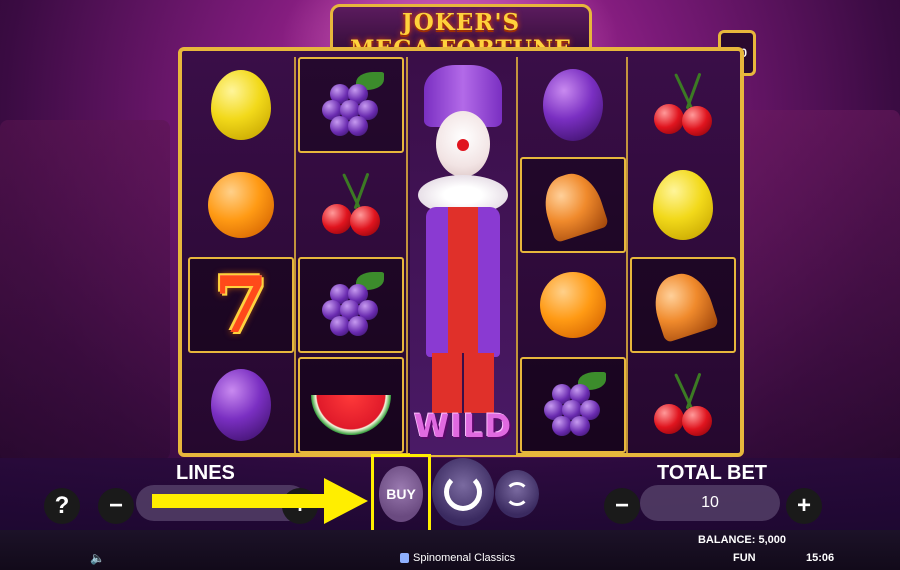 The height and width of the screenshot is (570, 900). I want to click on game-mode: FUN, so click(744, 558).